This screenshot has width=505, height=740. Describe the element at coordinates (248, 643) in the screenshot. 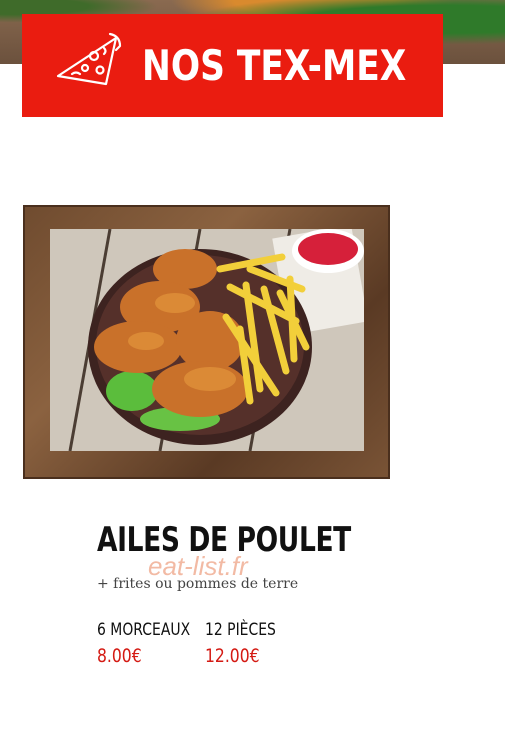

I see `price-option-12: 12 PIÈCES 12.00€` at that location.